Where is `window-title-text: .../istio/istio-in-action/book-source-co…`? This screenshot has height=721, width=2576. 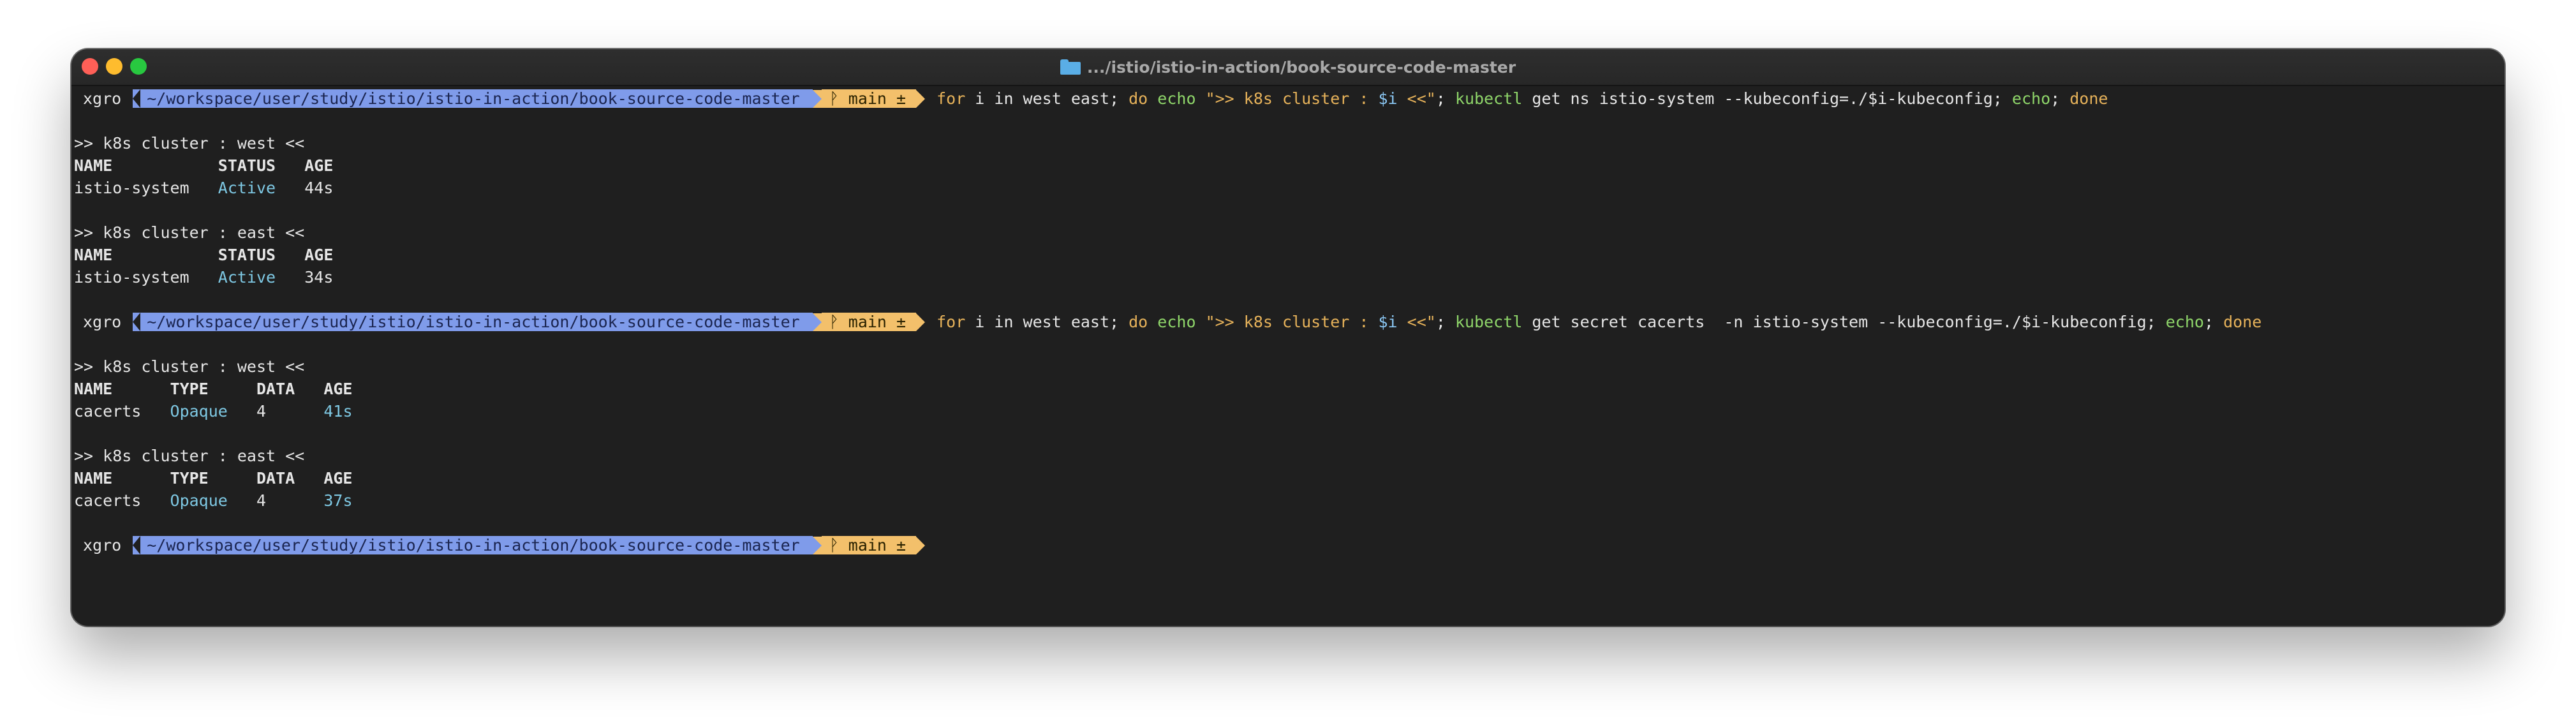
window-title-text: .../istio/istio-in-action/book-source-co… is located at coordinates (1301, 67).